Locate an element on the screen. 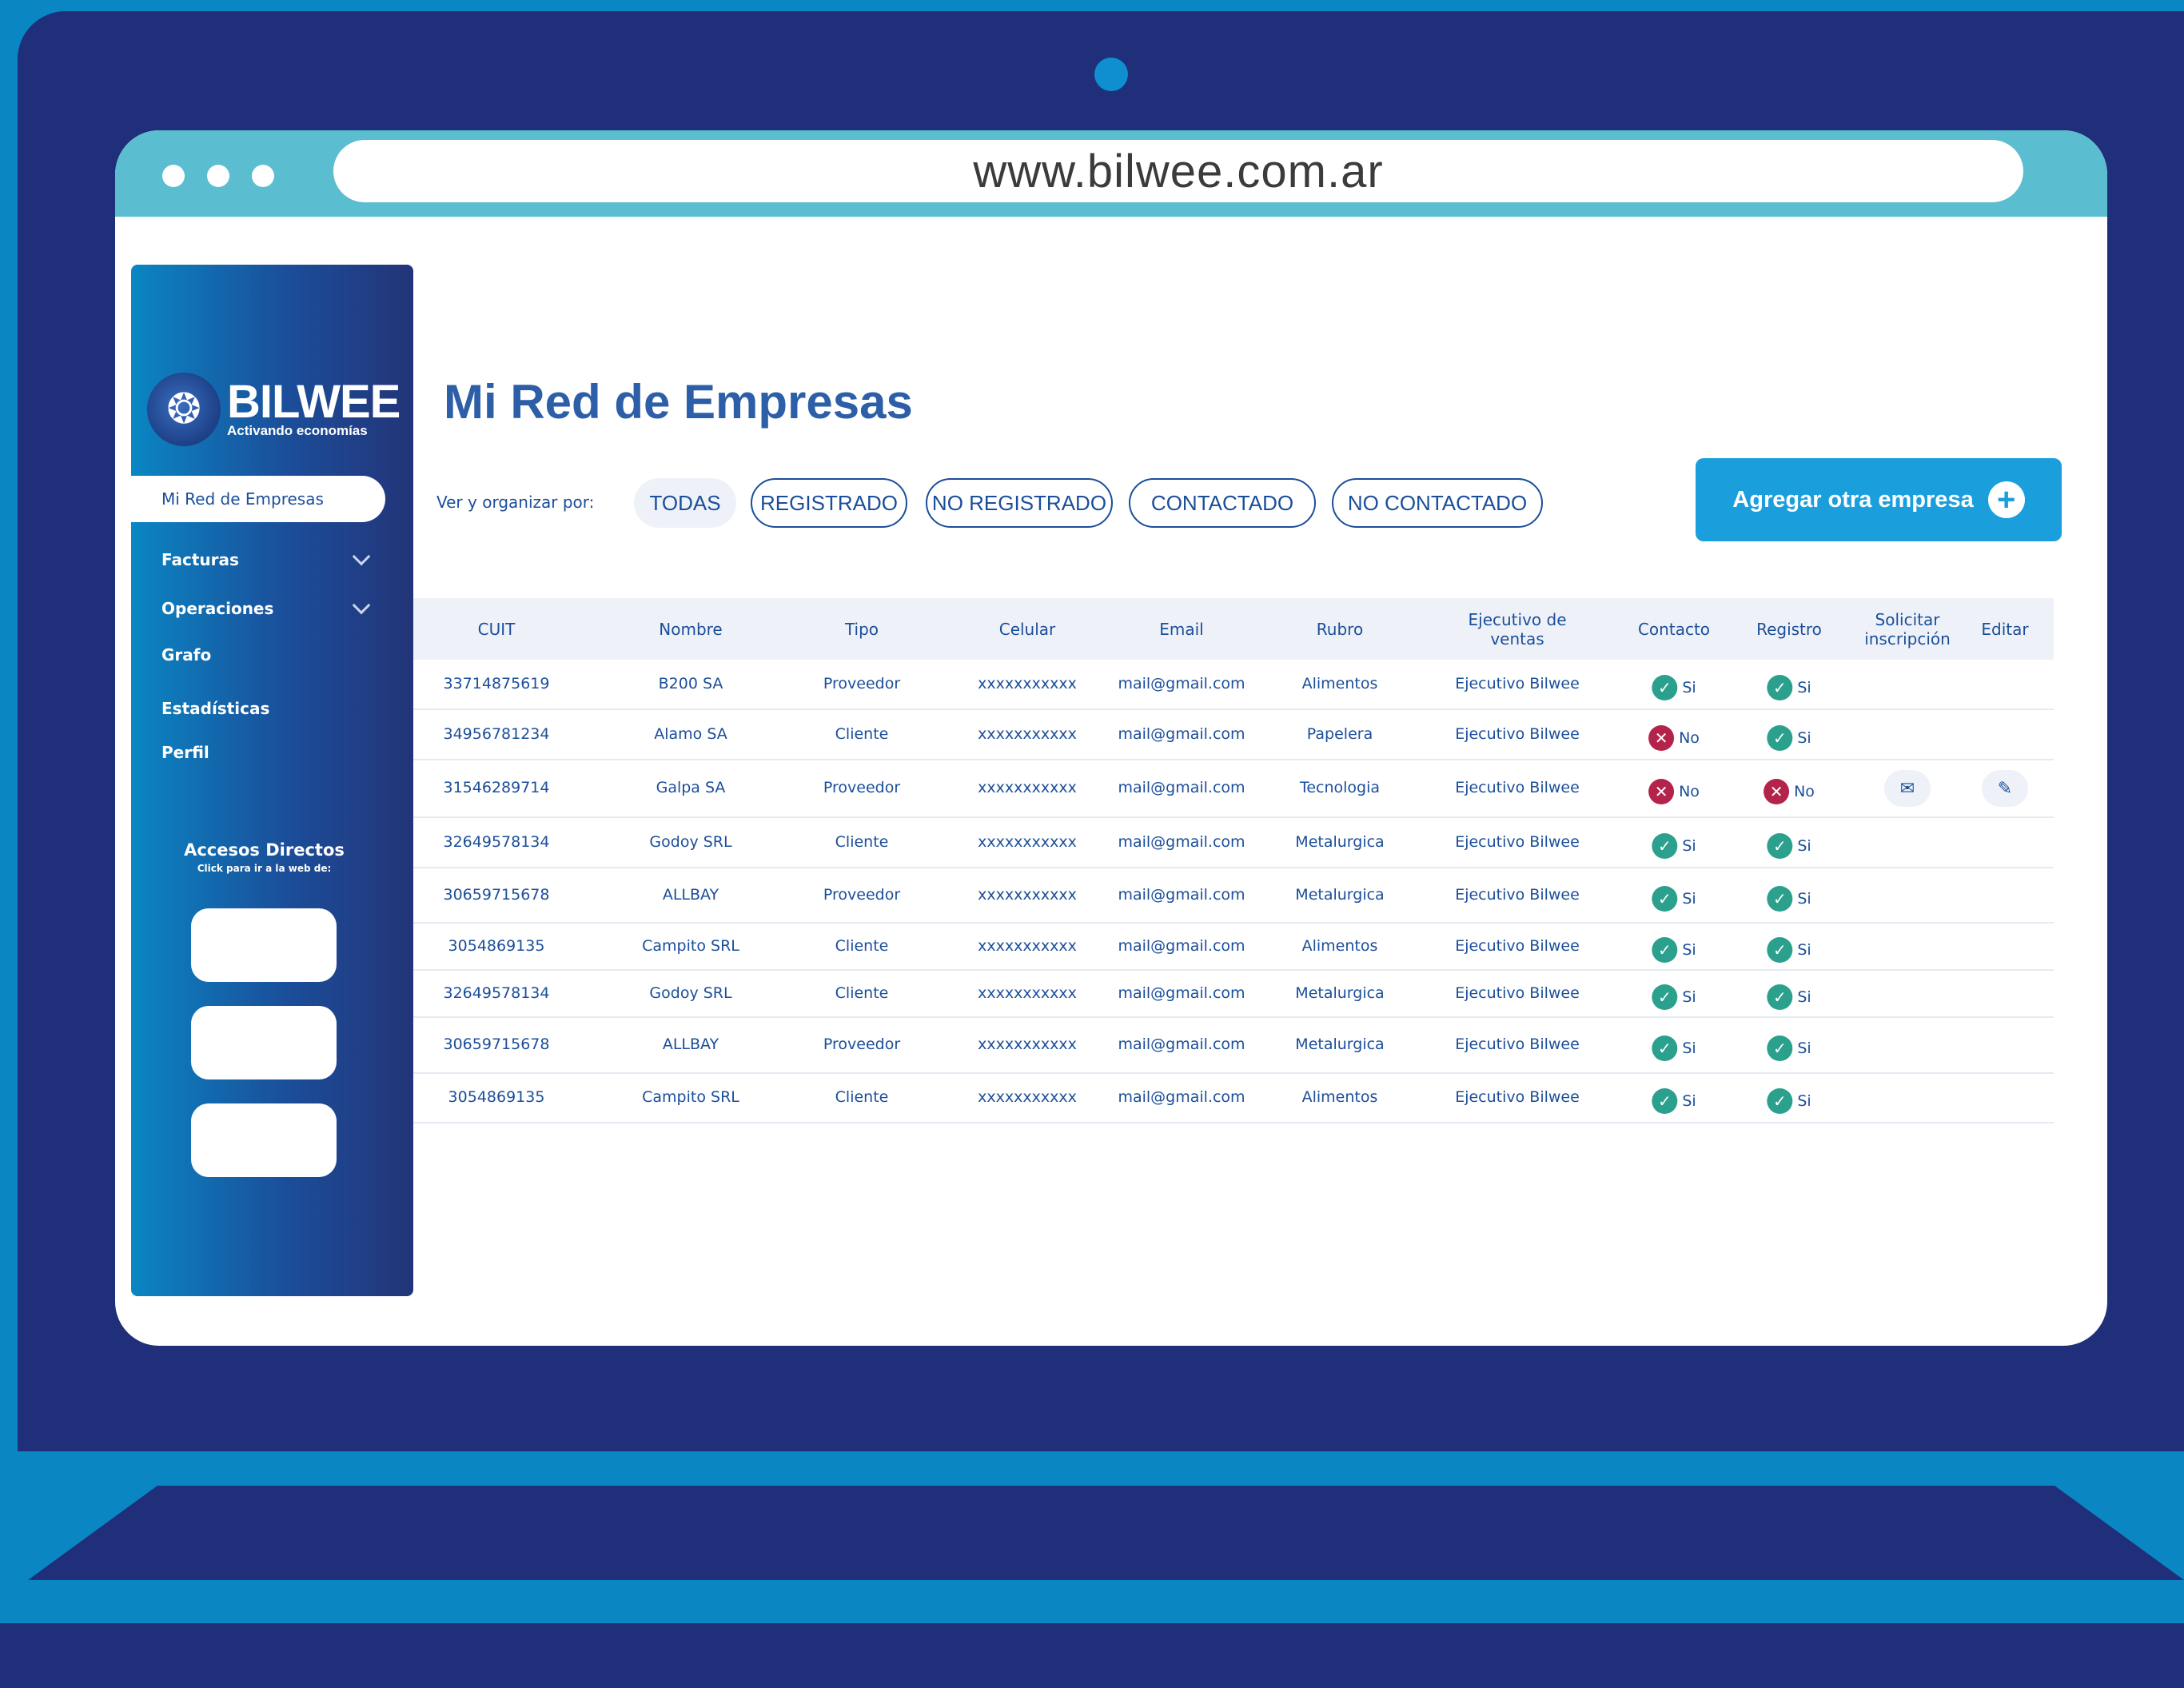 The image size is (2184, 1688). shortcuts-subtitle: Click para ir a la web de: is located at coordinates (264, 868).